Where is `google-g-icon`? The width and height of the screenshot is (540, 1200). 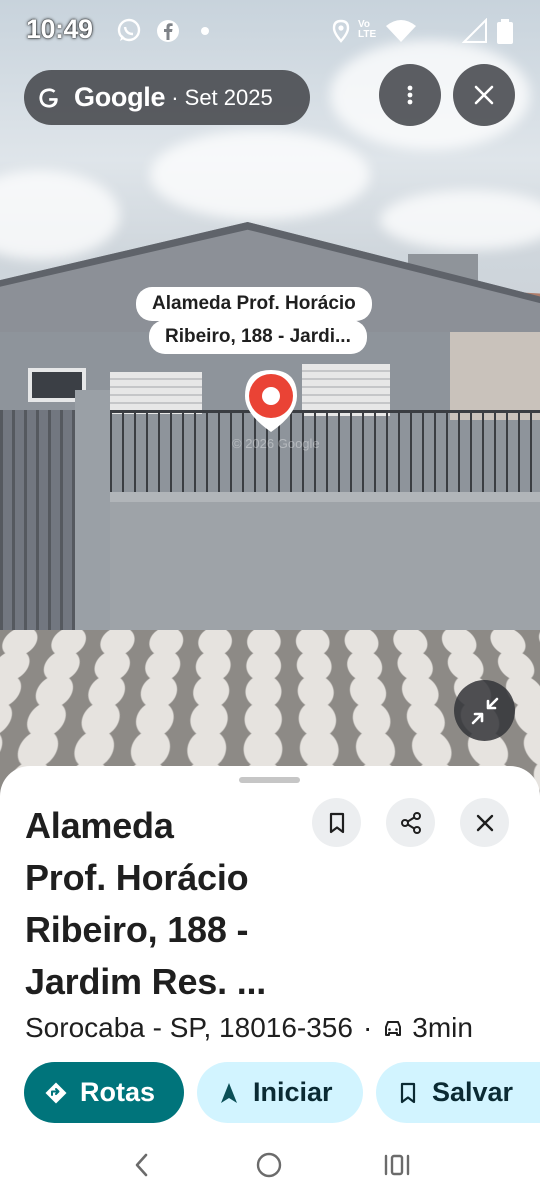
google-g-icon is located at coordinates (48, 97).